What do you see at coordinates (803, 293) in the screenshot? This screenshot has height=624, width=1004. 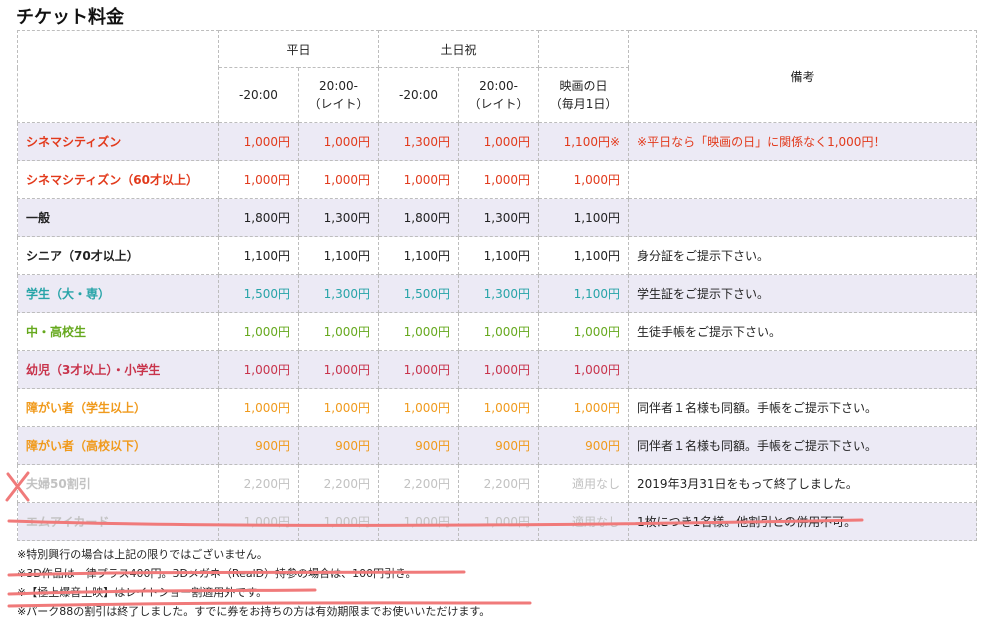 I see `remark-cell: 学生証をご提示下さい。` at bounding box center [803, 293].